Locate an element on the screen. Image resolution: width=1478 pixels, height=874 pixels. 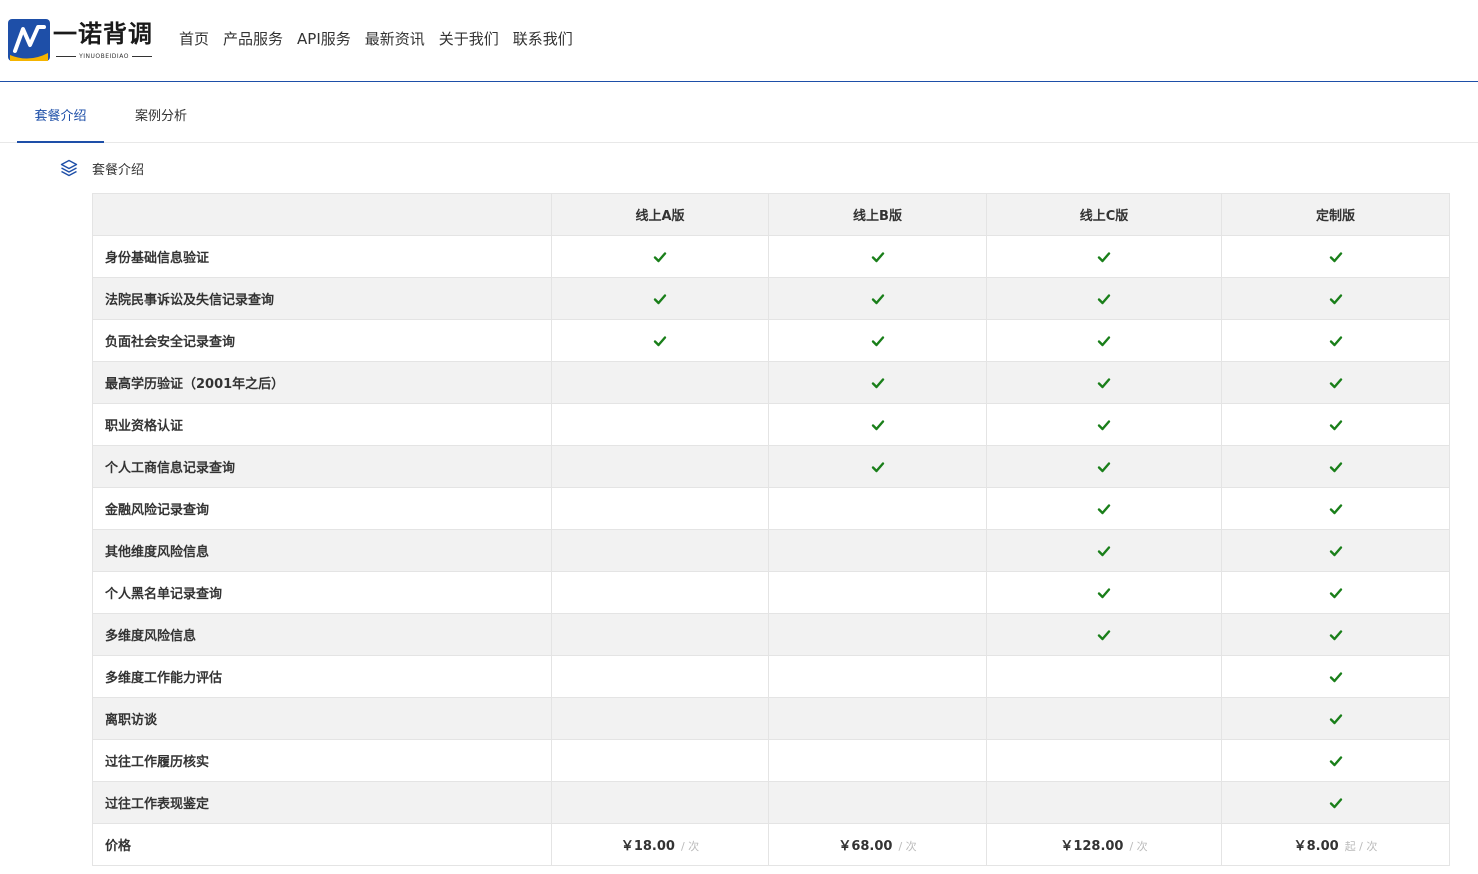
nav-api: API服务 is located at coordinates (324, 39).